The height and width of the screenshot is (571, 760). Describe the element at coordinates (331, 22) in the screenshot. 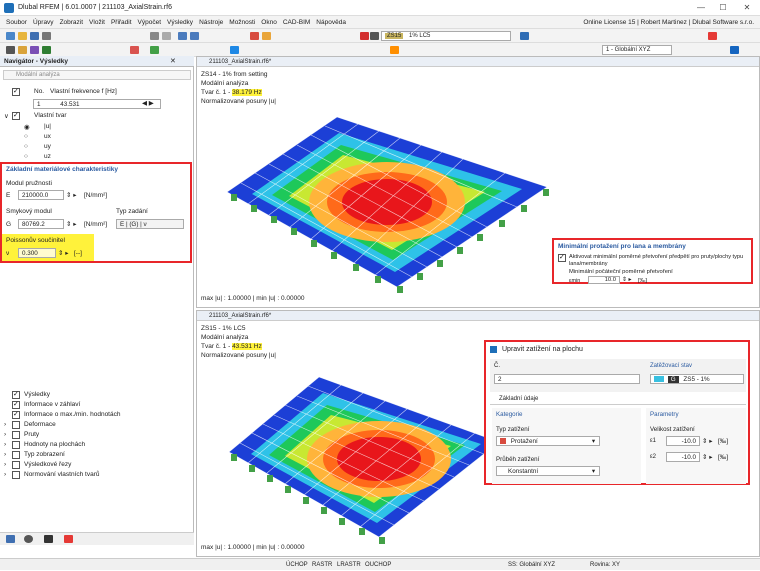

I see `menu-help: Nápověda` at that location.